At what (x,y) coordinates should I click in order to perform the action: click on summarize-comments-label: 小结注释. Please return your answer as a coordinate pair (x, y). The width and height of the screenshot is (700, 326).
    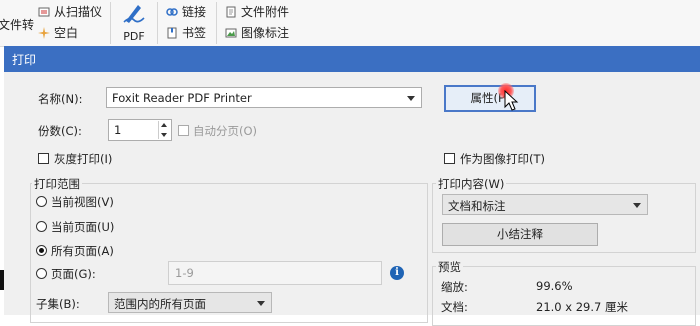
    Looking at the image, I should click on (520, 234).